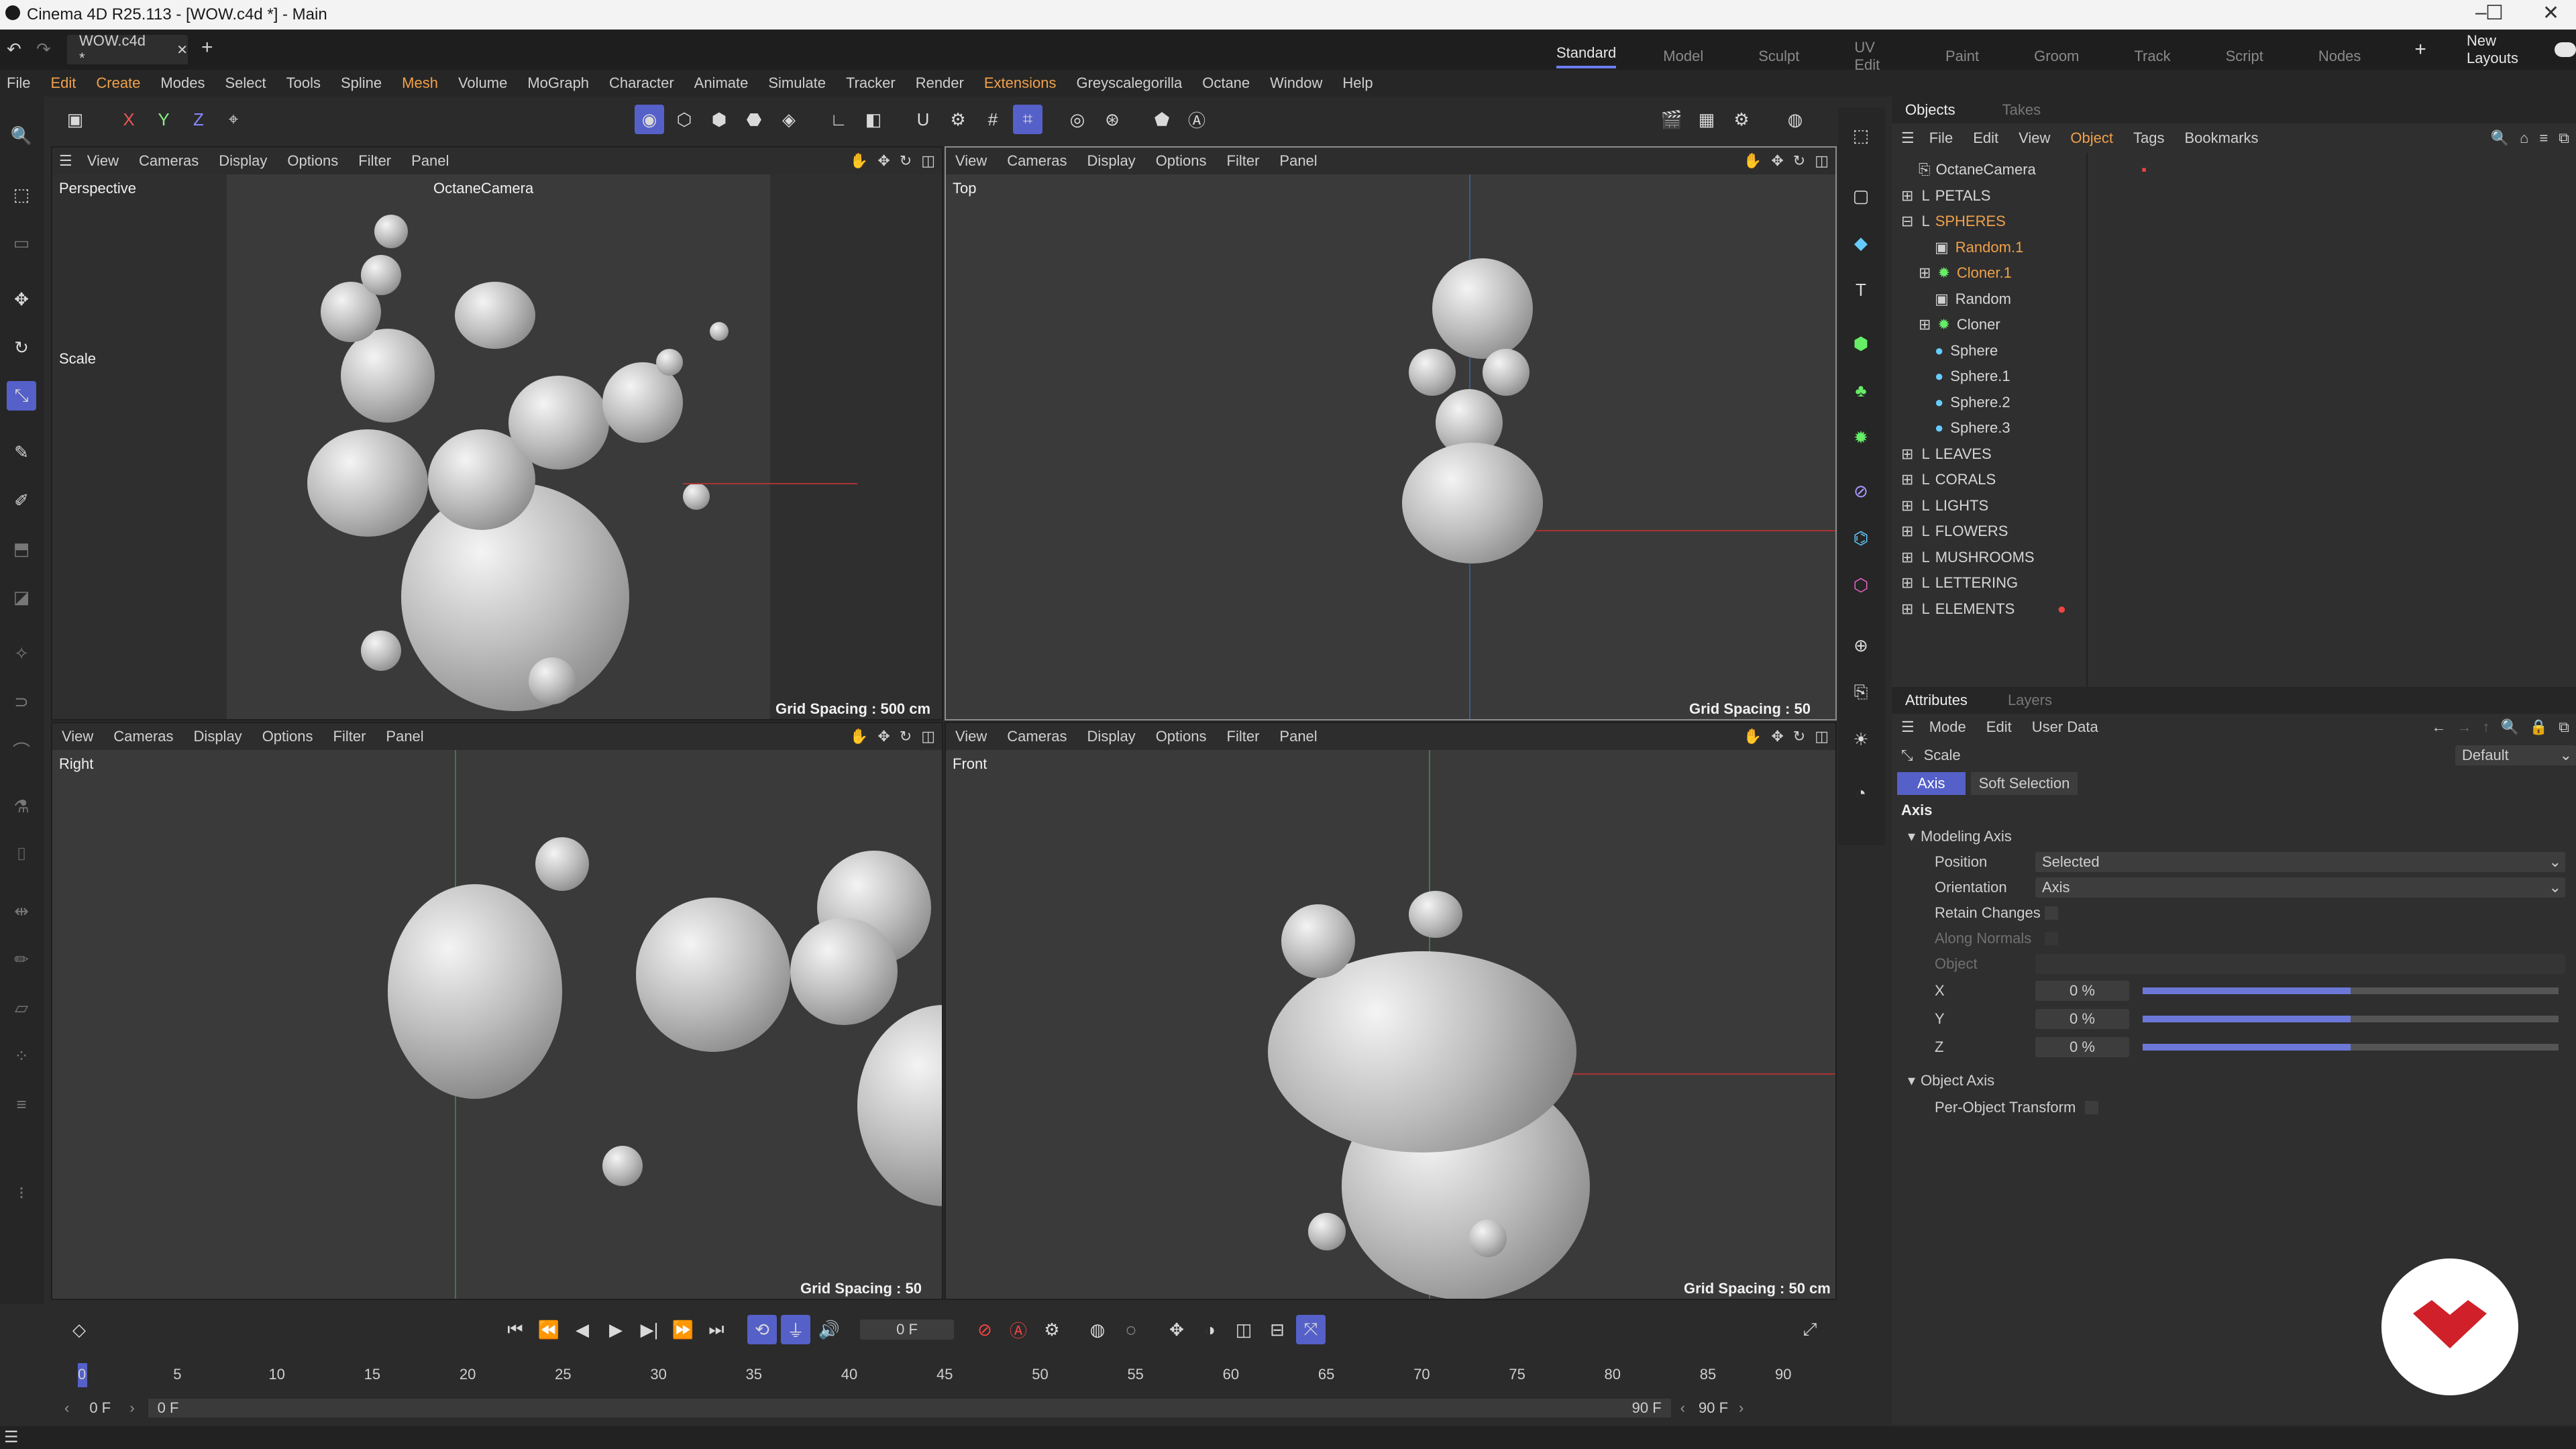 This screenshot has width=2576, height=1449. Describe the element at coordinates (2565, 49) in the screenshot. I see `layout-toggle` at that location.